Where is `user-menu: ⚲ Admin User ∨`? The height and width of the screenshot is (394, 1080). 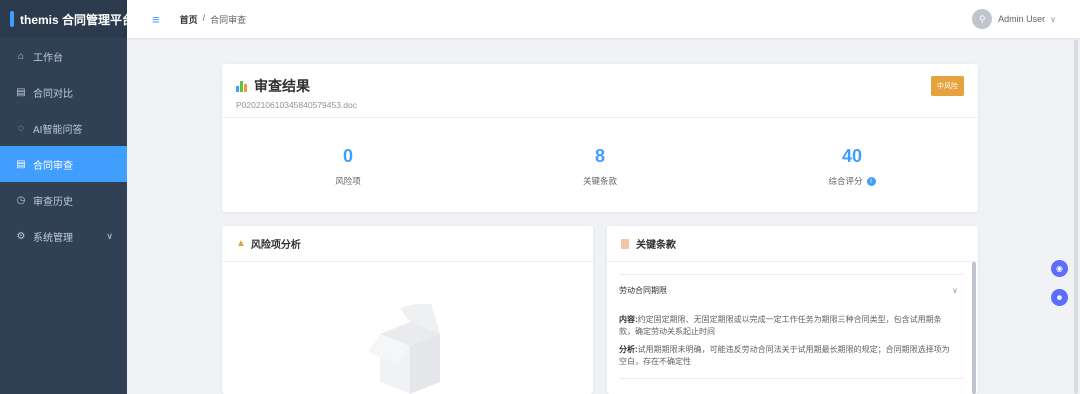 user-menu: ⚲ Admin User ∨ is located at coordinates (1014, 19).